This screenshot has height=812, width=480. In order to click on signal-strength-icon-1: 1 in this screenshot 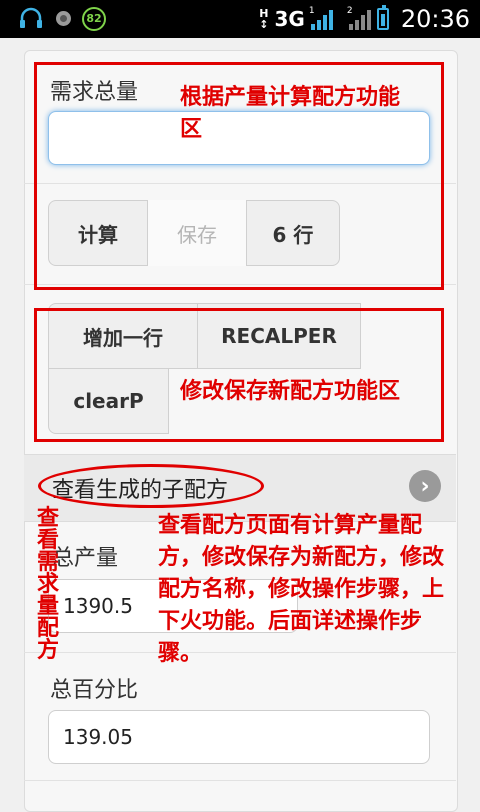, I will do `click(321, 18)`.